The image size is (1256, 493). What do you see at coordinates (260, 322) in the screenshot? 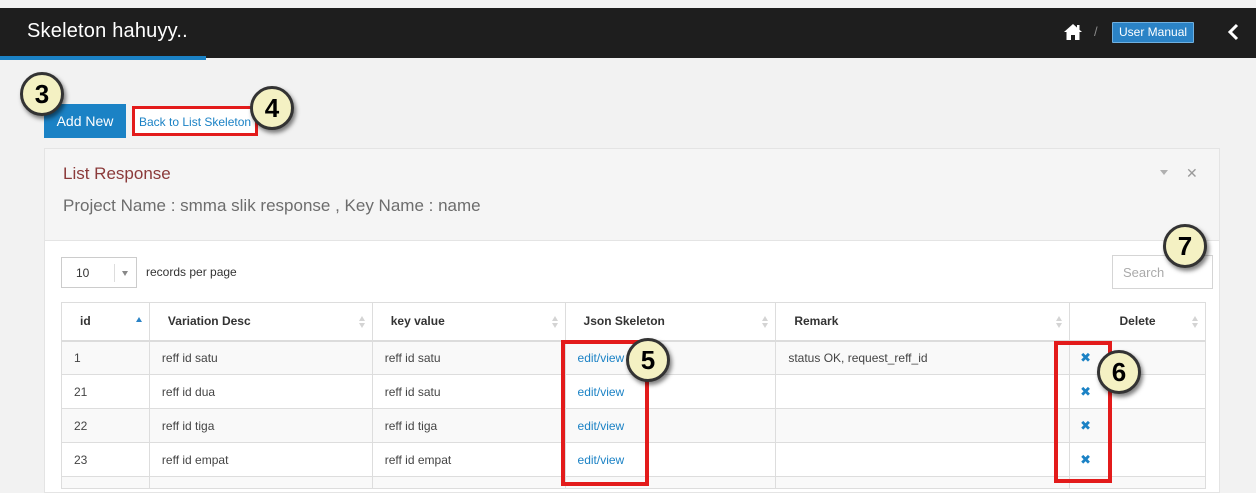
I see `column-header-variation-desc: Variation Desc` at bounding box center [260, 322].